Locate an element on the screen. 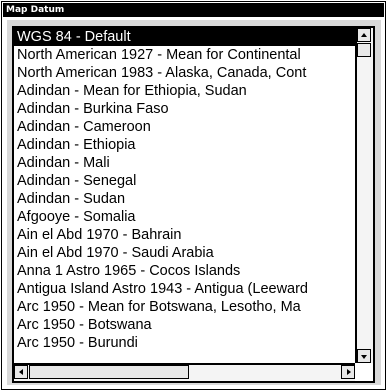  datum-list-item: Adindan - Senegal is located at coordinates (184, 181).